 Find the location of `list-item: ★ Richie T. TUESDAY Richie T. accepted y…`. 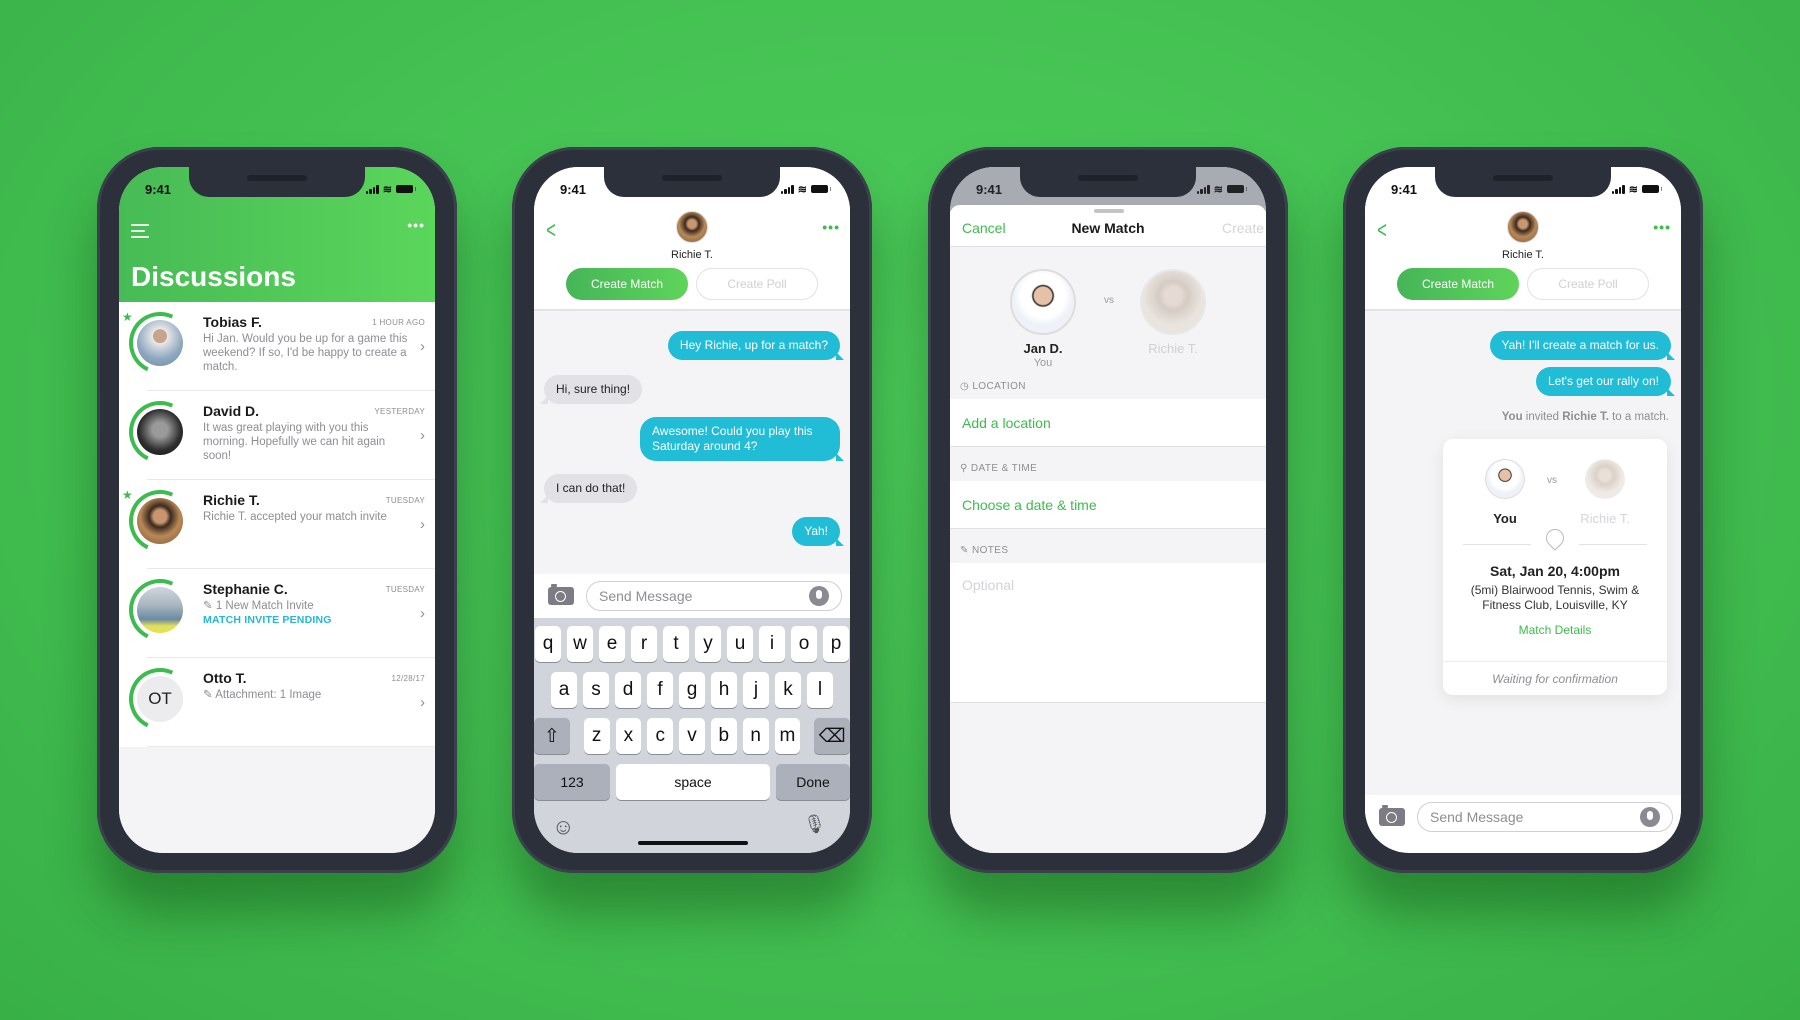

list-item: ★ Richie T. TUESDAY Richie T. accepted y… is located at coordinates (277, 524).